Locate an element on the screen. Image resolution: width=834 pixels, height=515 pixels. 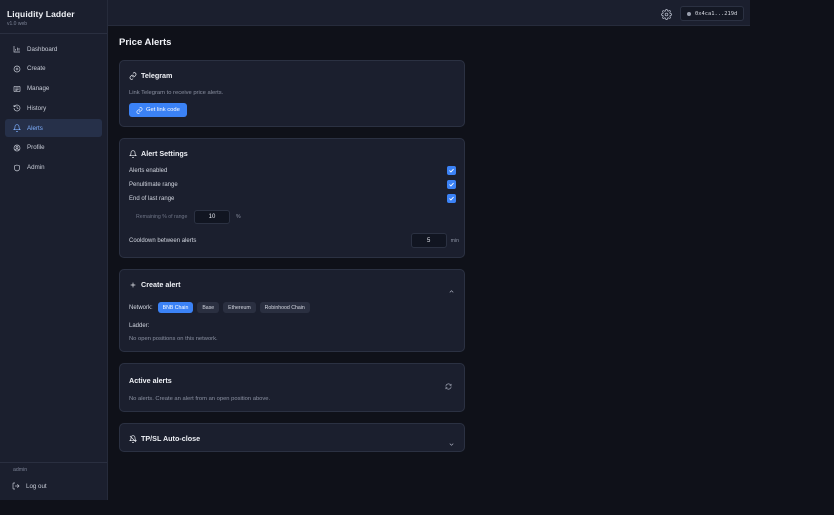
ladder-label: Ladder: is located at coordinates (139, 326).